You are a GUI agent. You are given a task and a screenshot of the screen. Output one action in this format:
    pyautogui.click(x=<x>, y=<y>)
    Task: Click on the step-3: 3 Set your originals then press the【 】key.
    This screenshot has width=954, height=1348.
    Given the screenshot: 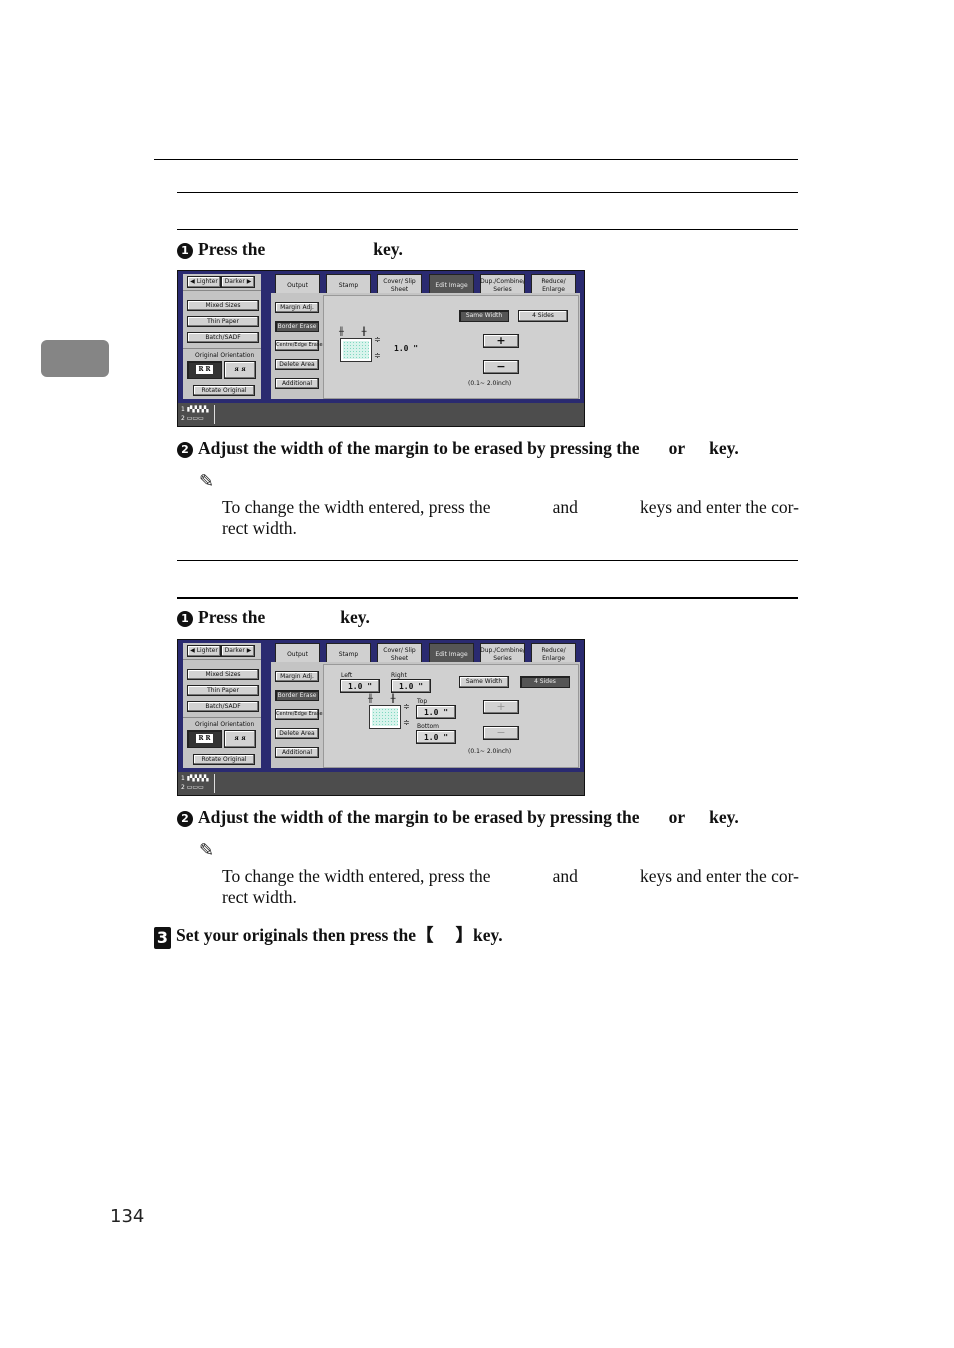 What is the action you would take?
    pyautogui.click(x=328, y=935)
    